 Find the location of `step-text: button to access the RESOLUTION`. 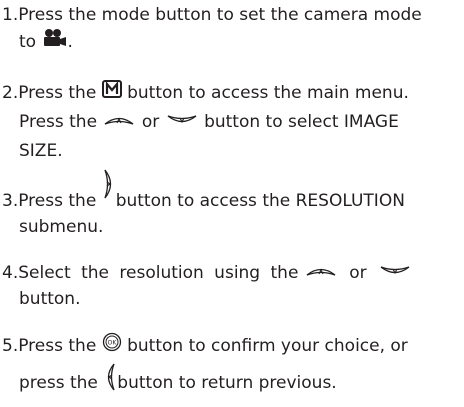

step-text: button to access the RESOLUTION is located at coordinates (260, 201).